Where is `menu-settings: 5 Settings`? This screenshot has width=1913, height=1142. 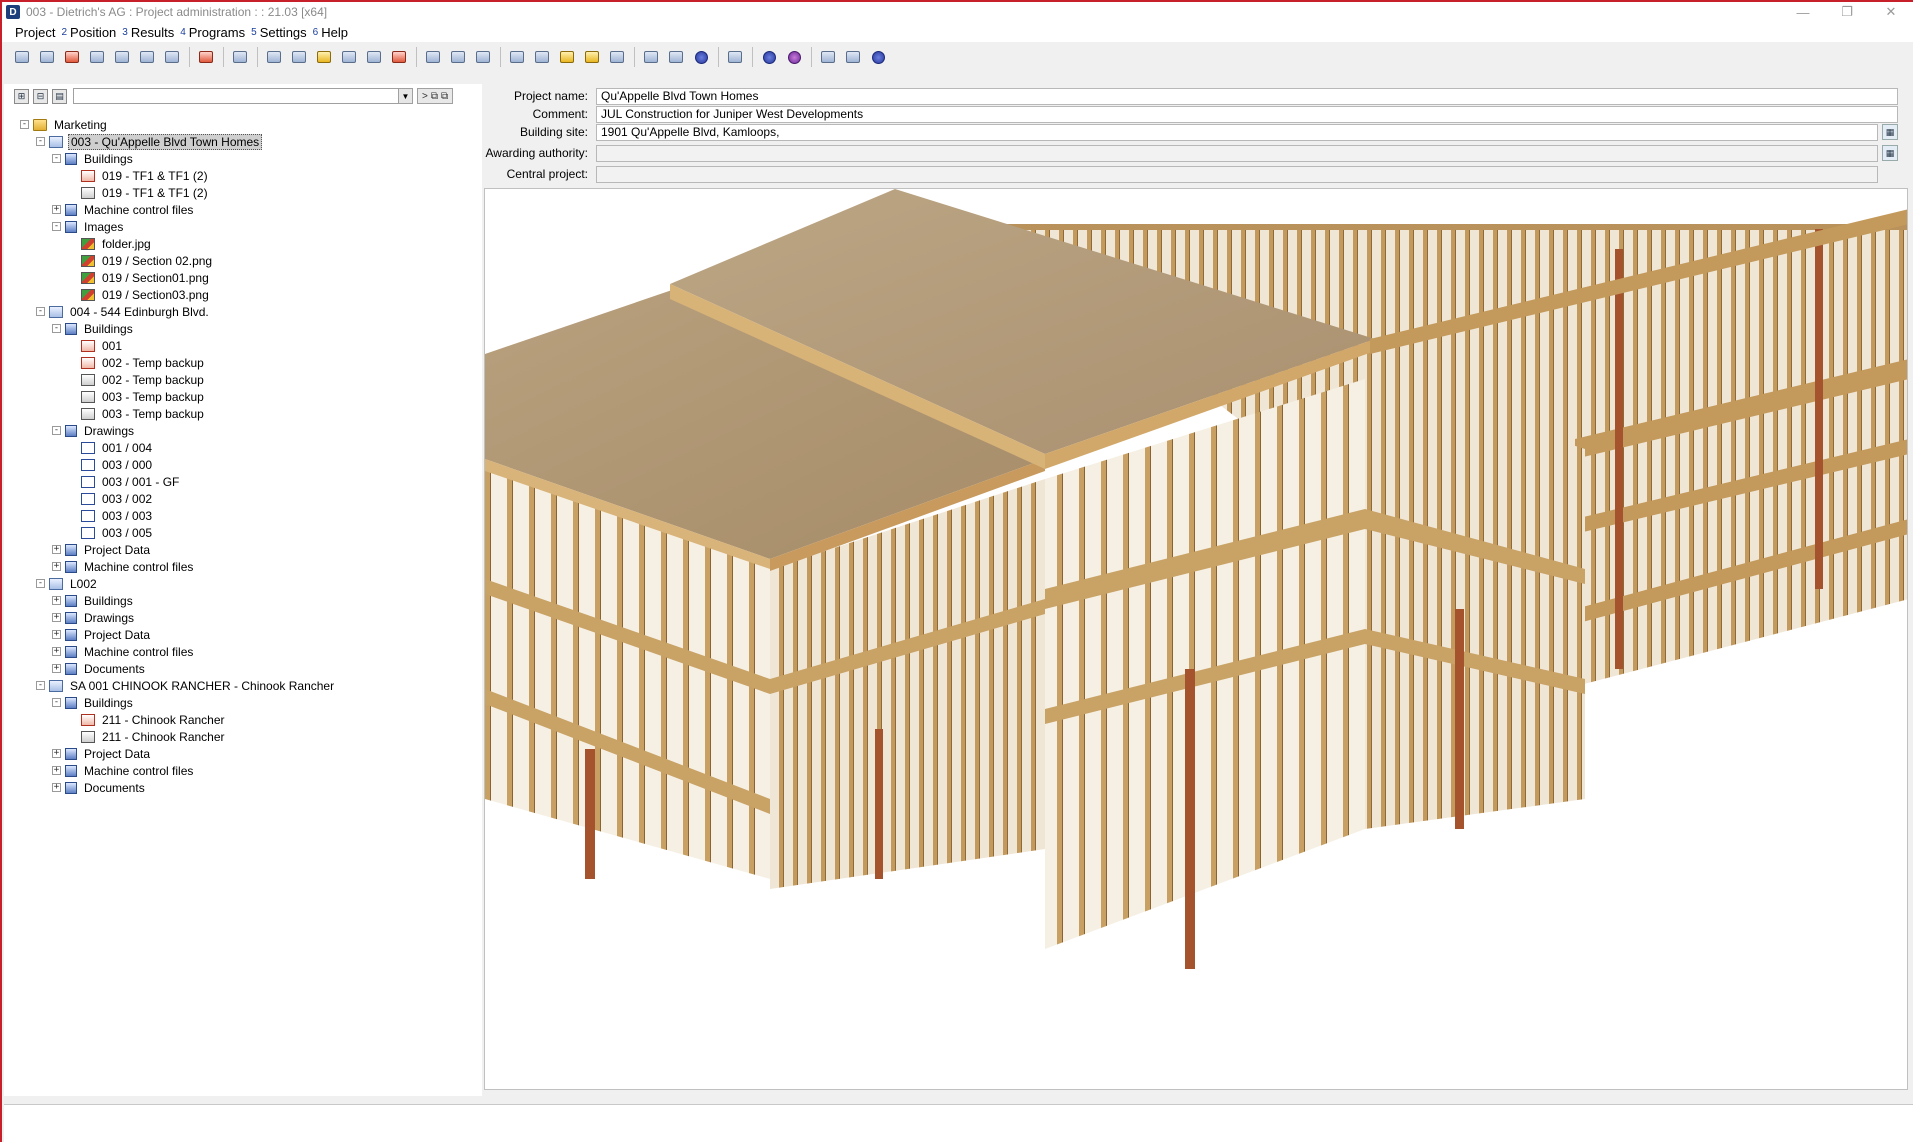 menu-settings: 5 Settings is located at coordinates (279, 32).